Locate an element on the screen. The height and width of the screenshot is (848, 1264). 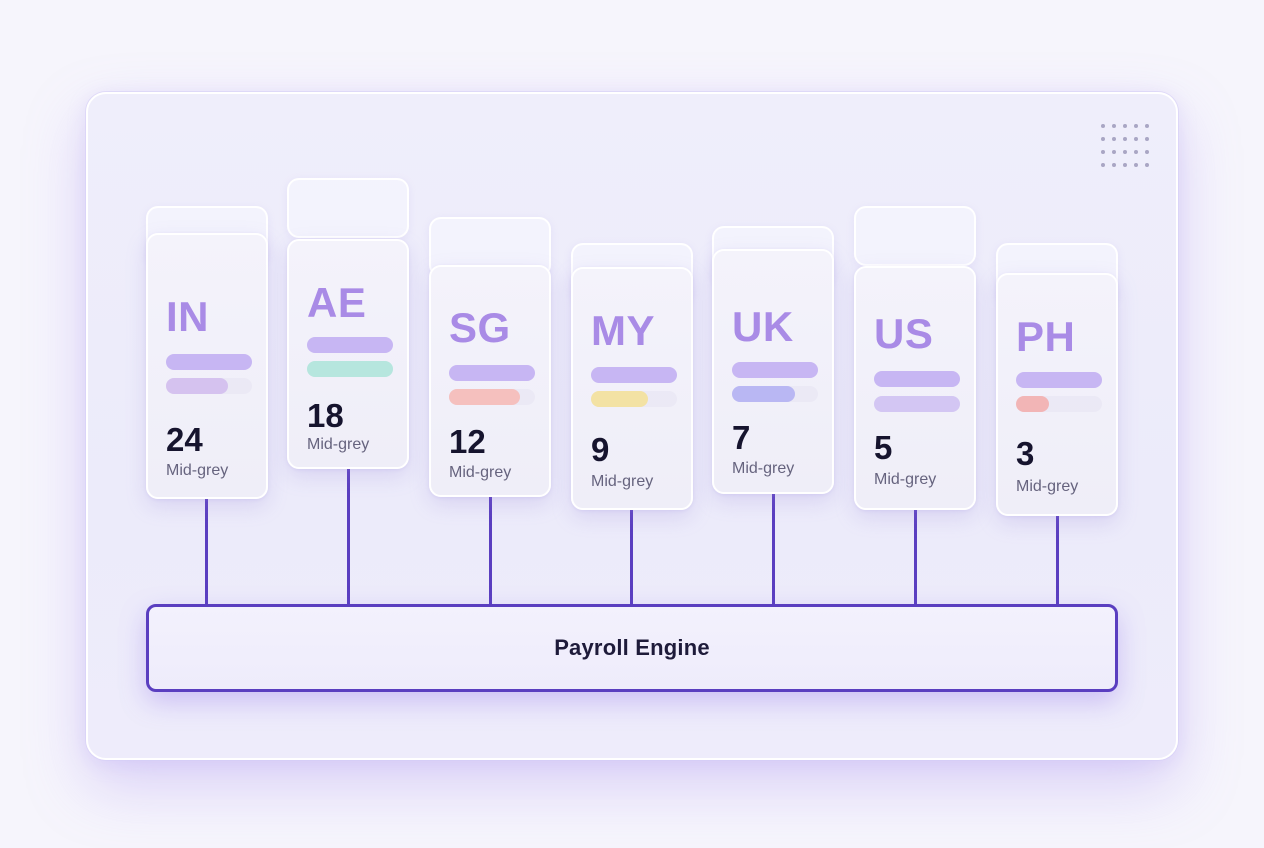
country-card-sg: SG 12 Mid-grey is located at coordinates (490, 381).